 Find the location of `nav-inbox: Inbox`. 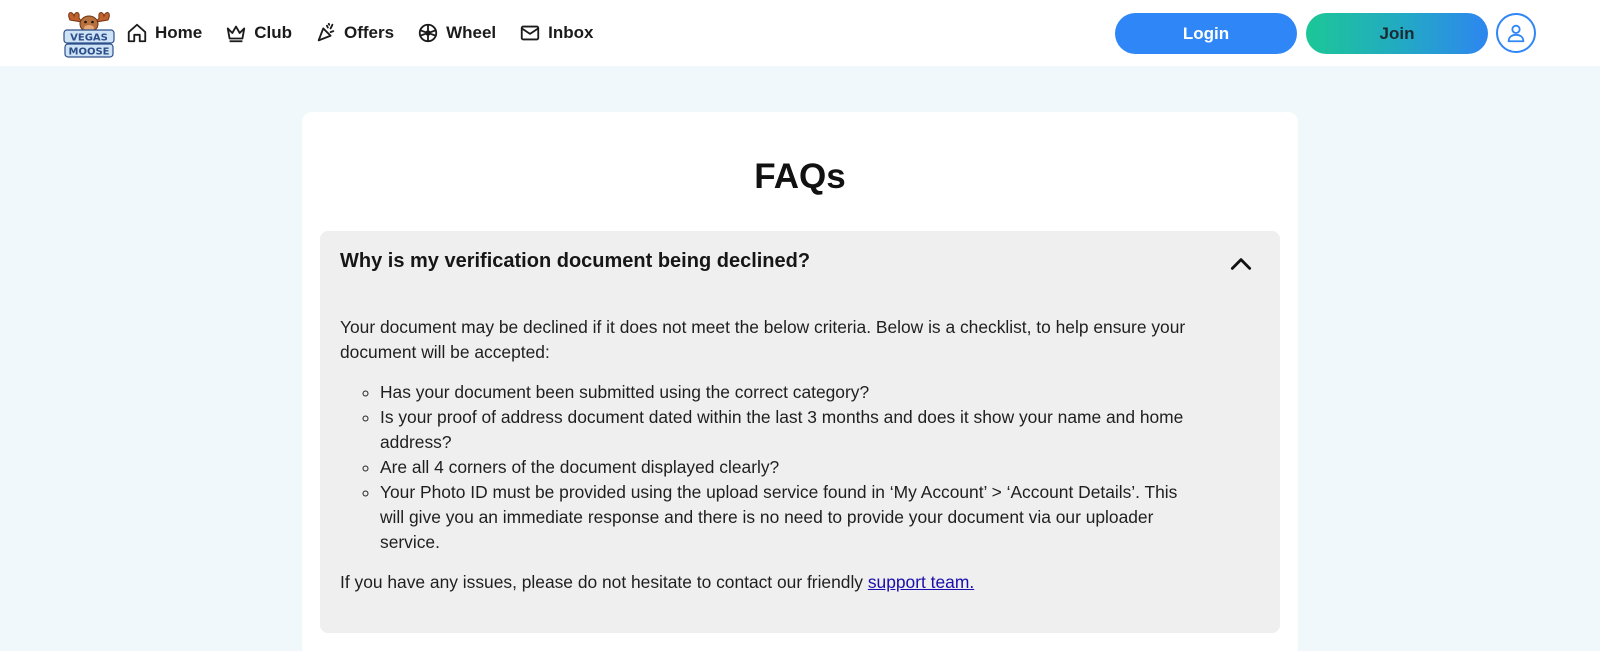

nav-inbox: Inbox is located at coordinates (556, 33).